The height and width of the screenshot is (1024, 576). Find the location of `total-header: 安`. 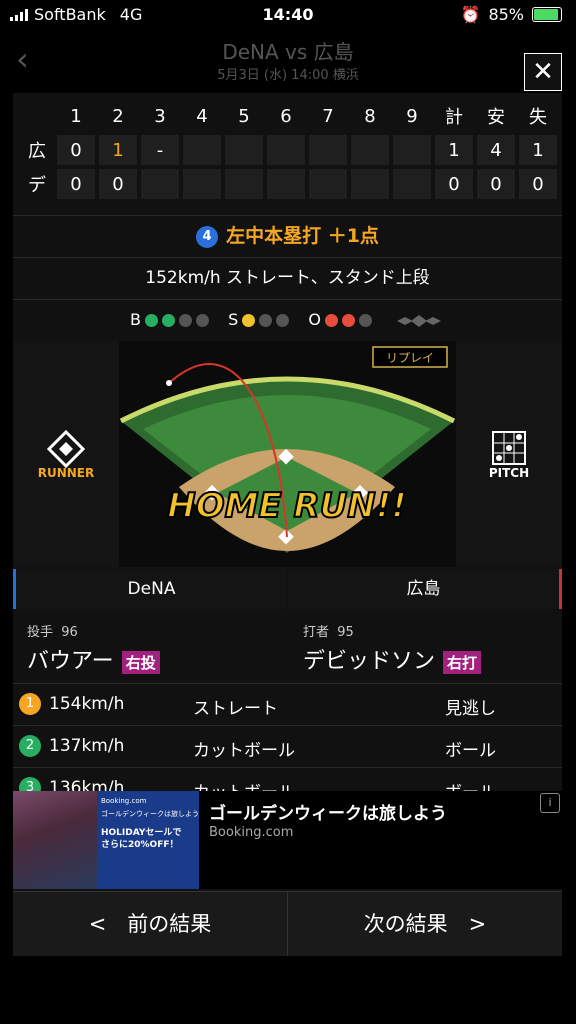

total-header: 安 is located at coordinates (496, 117).